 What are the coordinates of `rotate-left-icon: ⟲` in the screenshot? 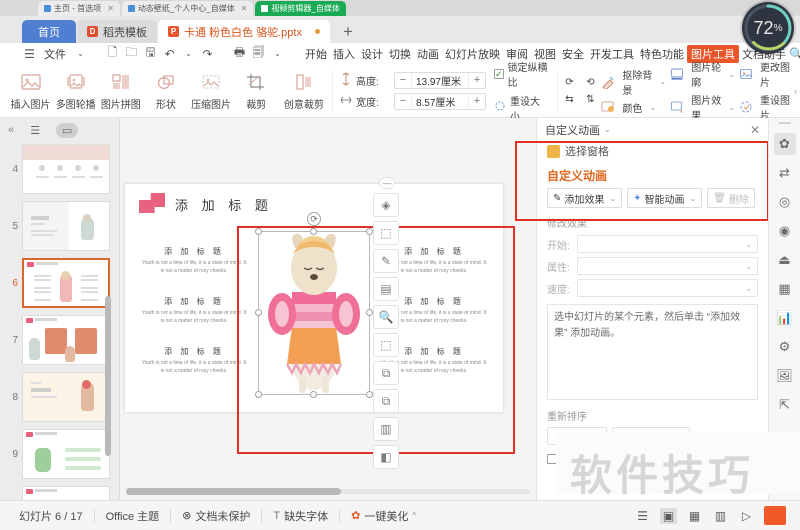 It's located at (590, 82).